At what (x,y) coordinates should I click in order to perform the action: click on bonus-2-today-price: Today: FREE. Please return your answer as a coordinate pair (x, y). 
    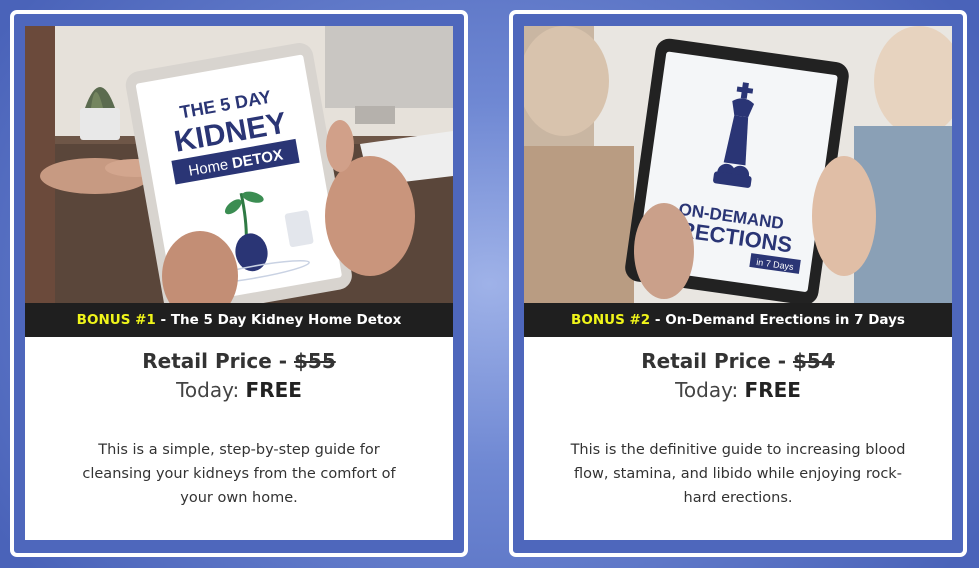
    Looking at the image, I should click on (738, 390).